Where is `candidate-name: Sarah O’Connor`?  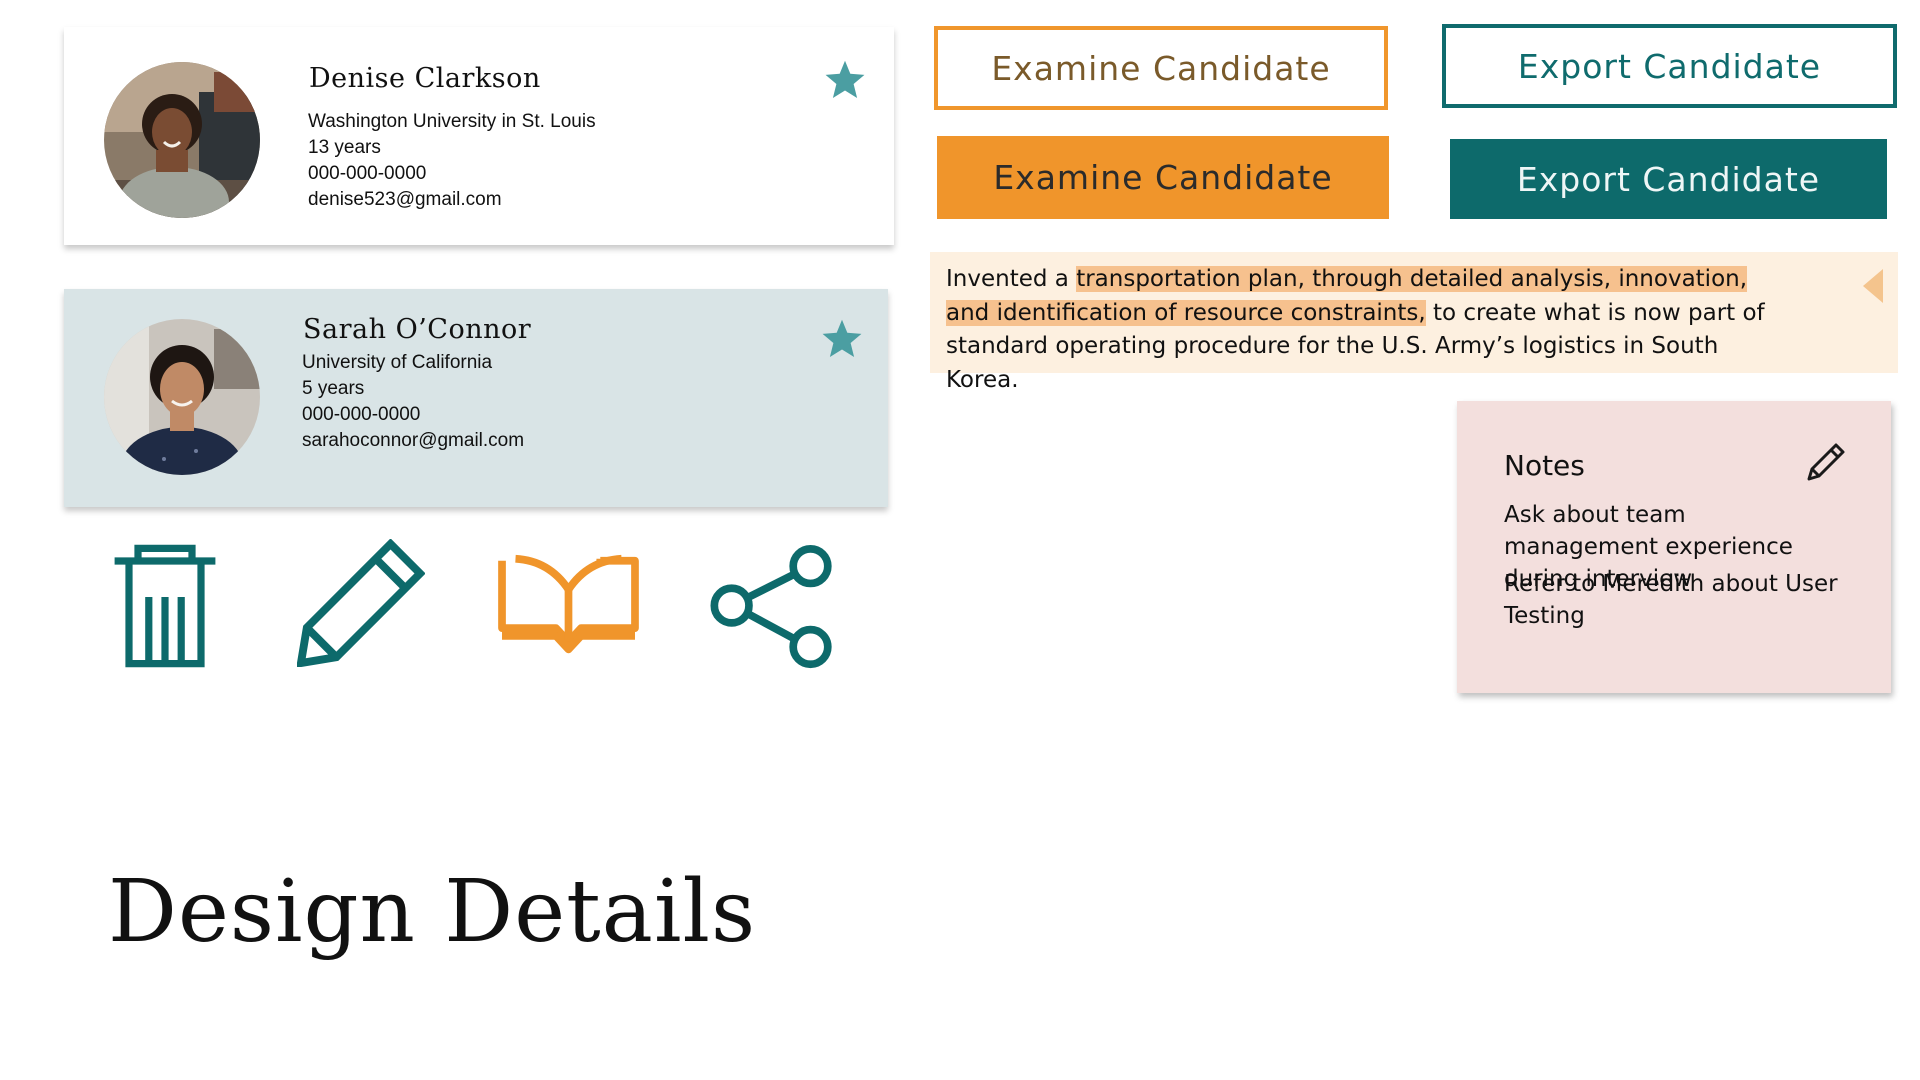 candidate-name: Sarah O’Connor is located at coordinates (417, 329).